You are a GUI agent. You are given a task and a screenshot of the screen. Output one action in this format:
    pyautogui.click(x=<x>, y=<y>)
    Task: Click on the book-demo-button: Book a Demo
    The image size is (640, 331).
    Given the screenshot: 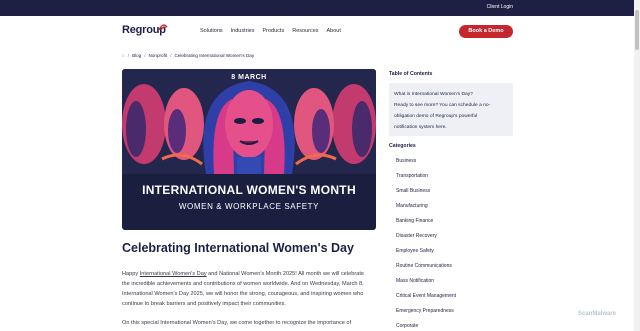 What is the action you would take?
    pyautogui.click(x=486, y=31)
    